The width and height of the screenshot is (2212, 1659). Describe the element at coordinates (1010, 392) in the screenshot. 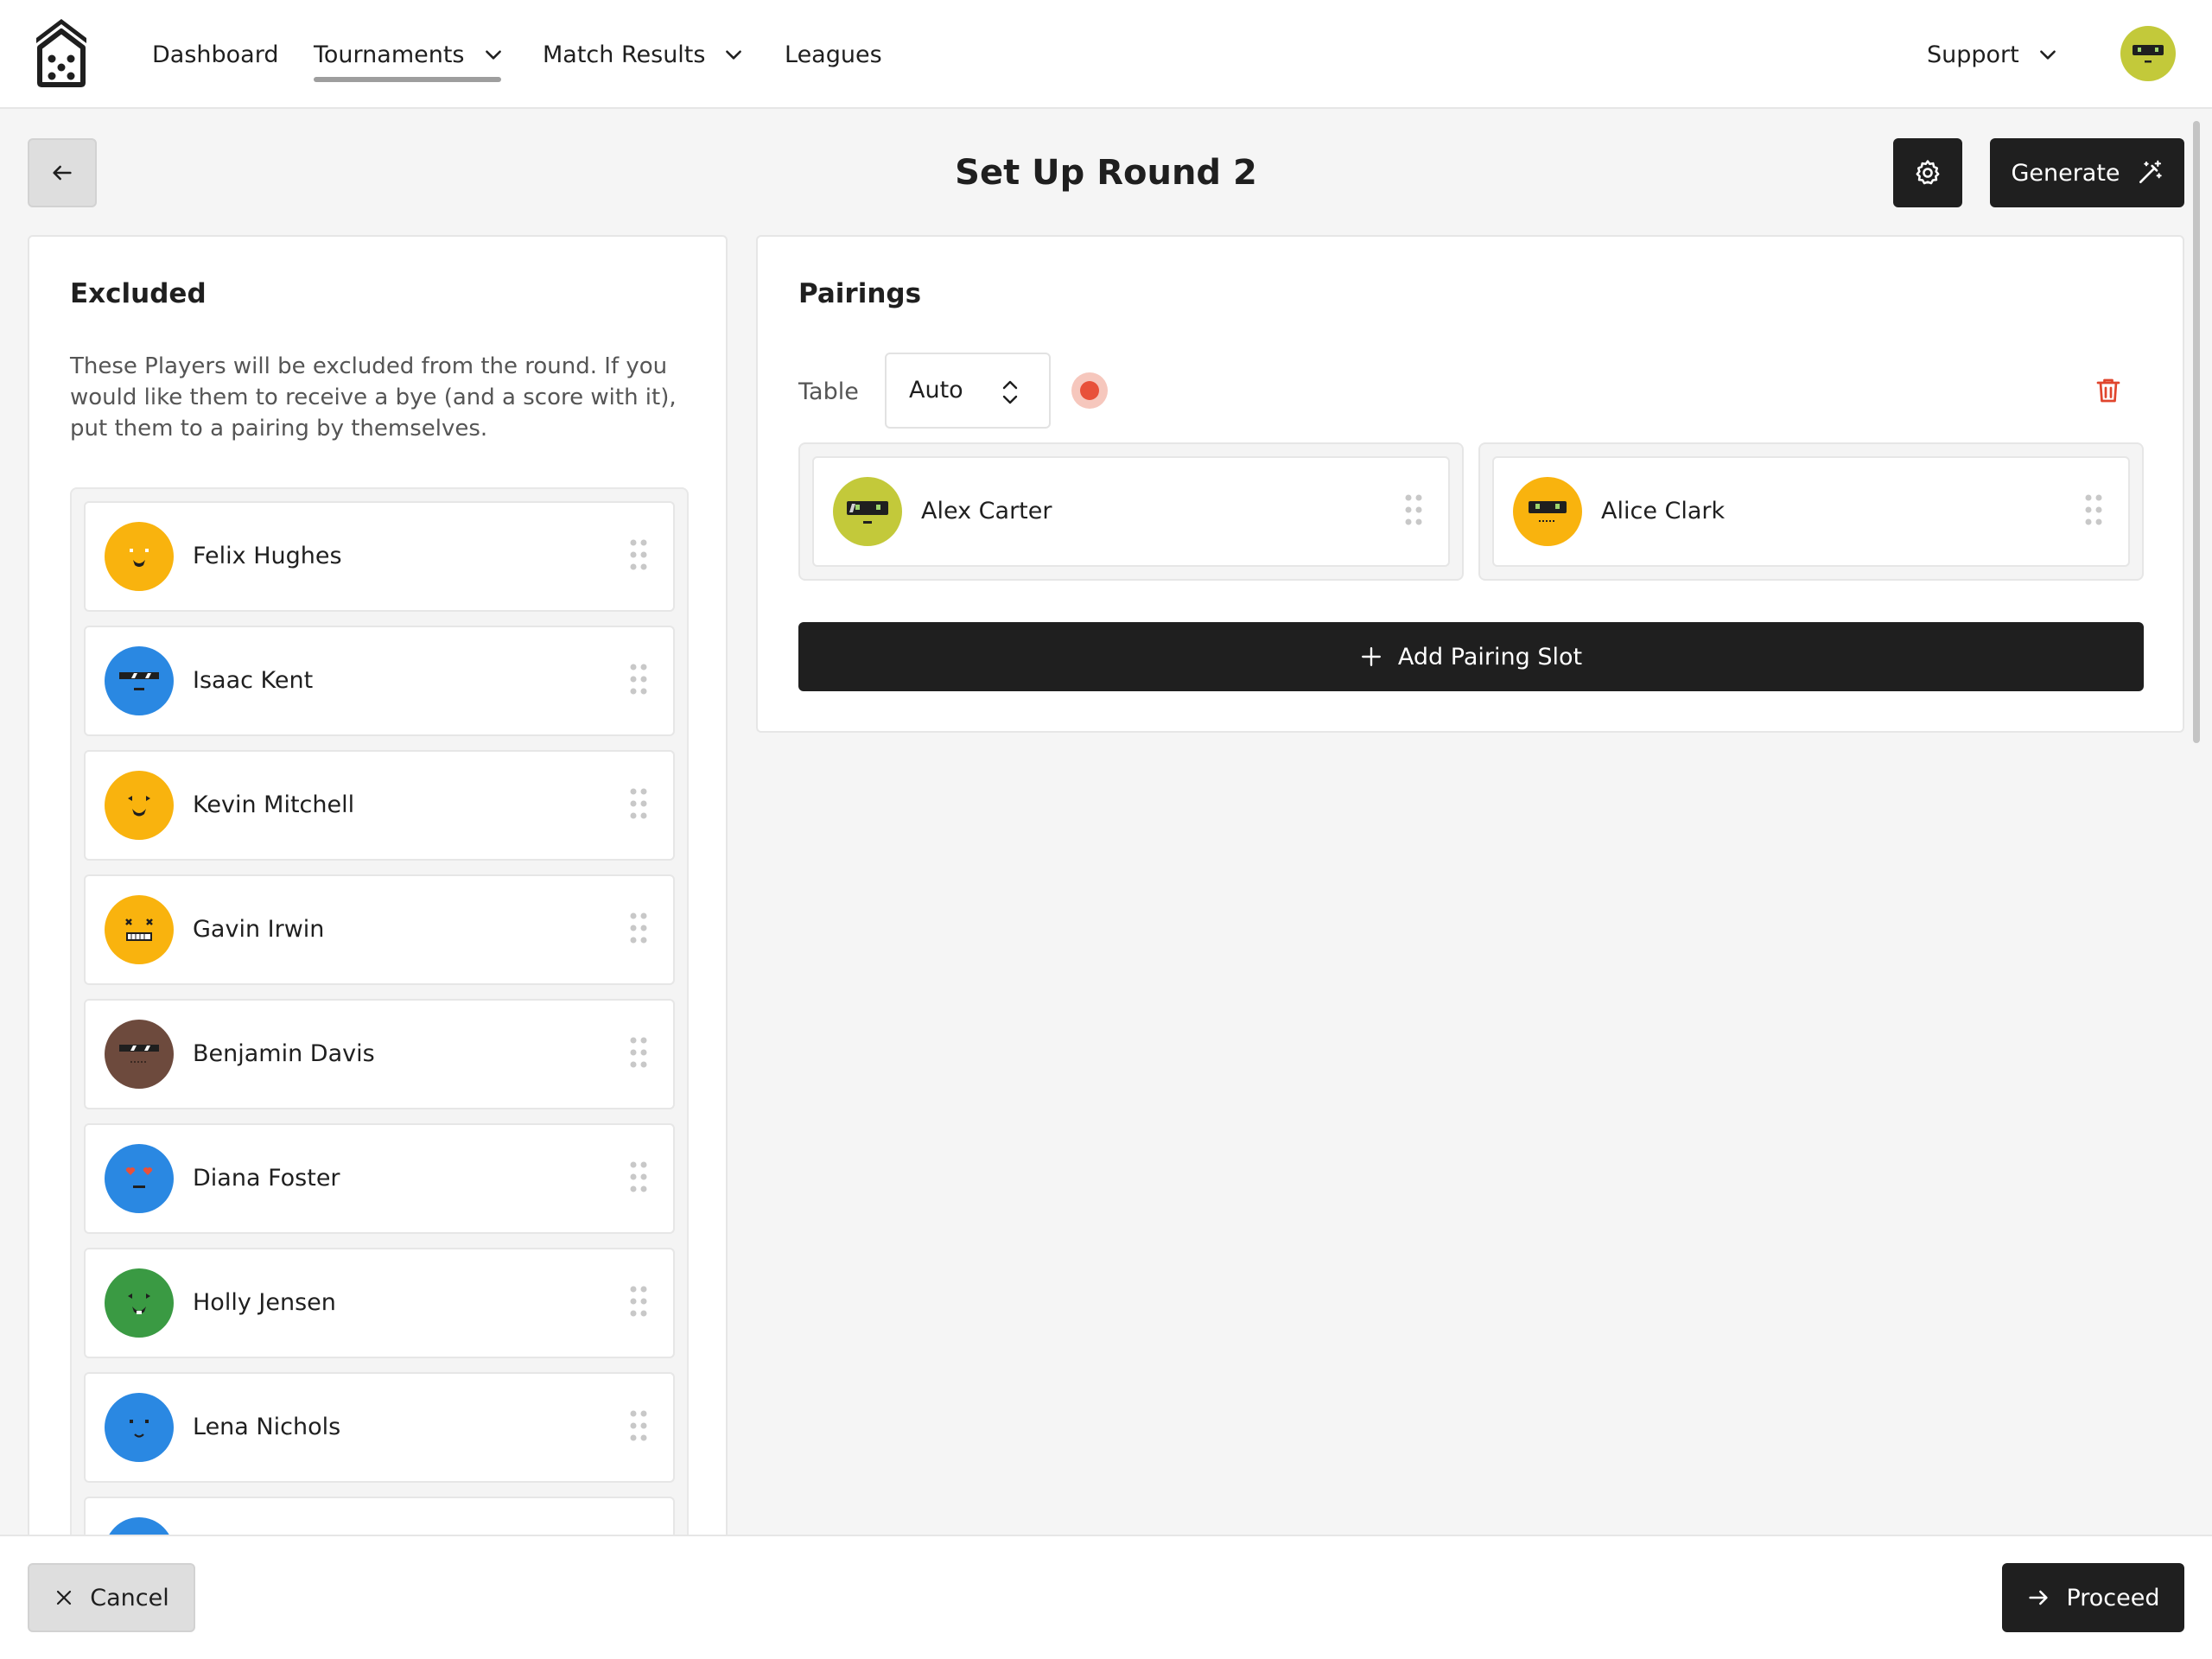

I see `chevron-up-down-icon` at that location.